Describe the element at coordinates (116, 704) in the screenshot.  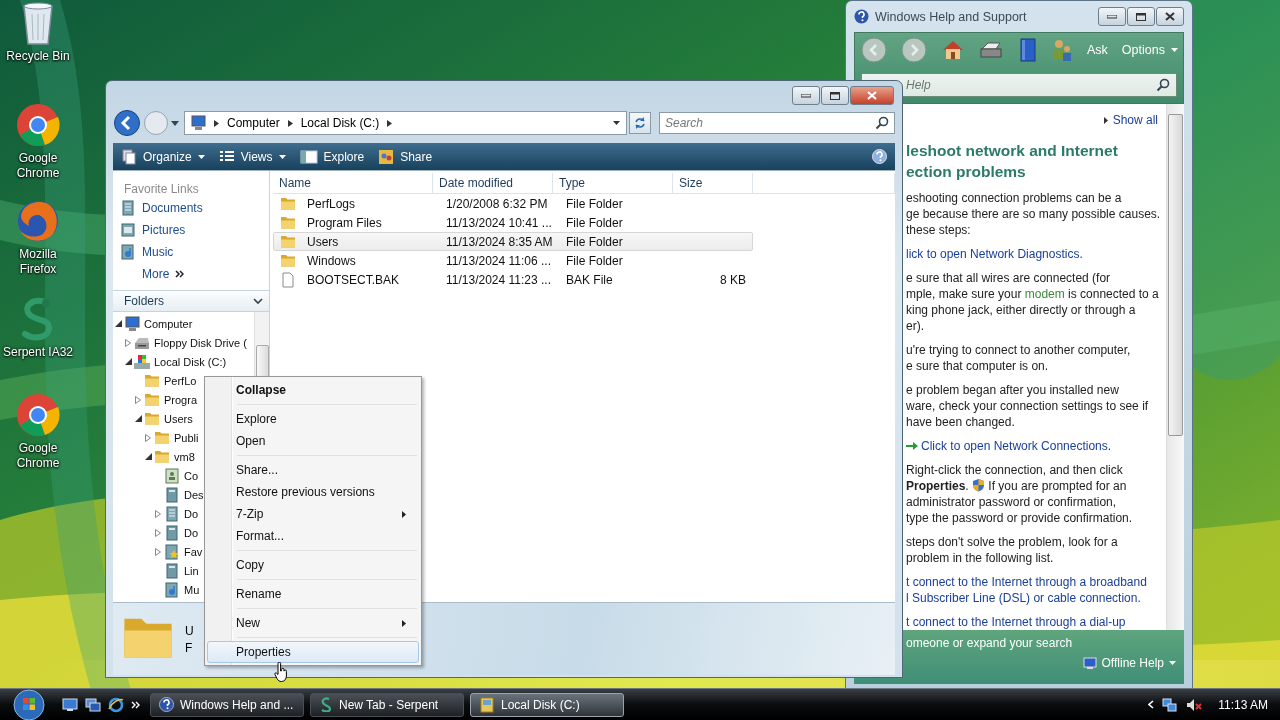
I see `browser-icon` at that location.